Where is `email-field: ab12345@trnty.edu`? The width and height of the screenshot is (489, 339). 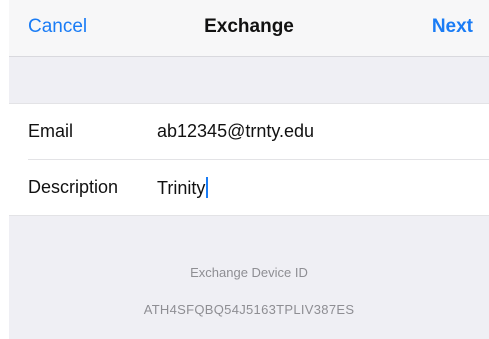
email-field: ab12345@trnty.edu is located at coordinates (307, 131).